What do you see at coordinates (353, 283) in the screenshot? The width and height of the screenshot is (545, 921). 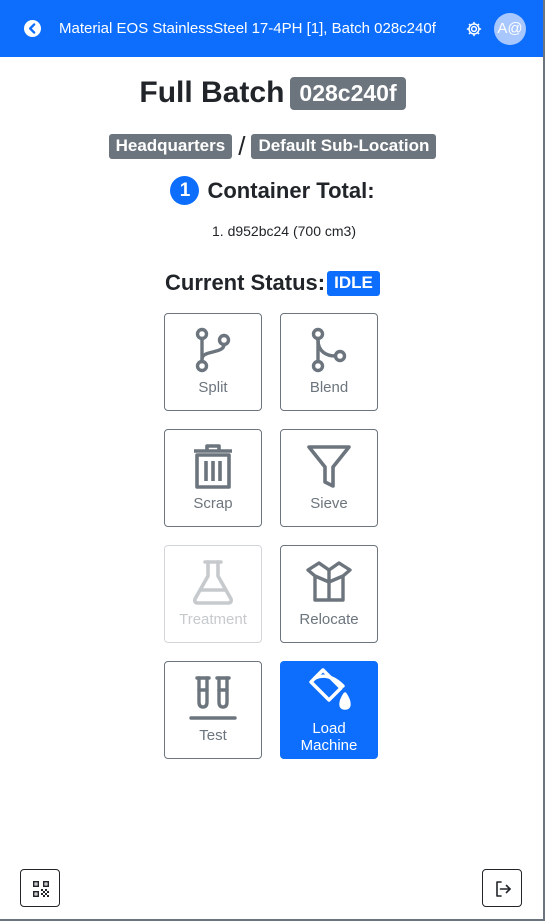 I see `status-badge: IDLE` at bounding box center [353, 283].